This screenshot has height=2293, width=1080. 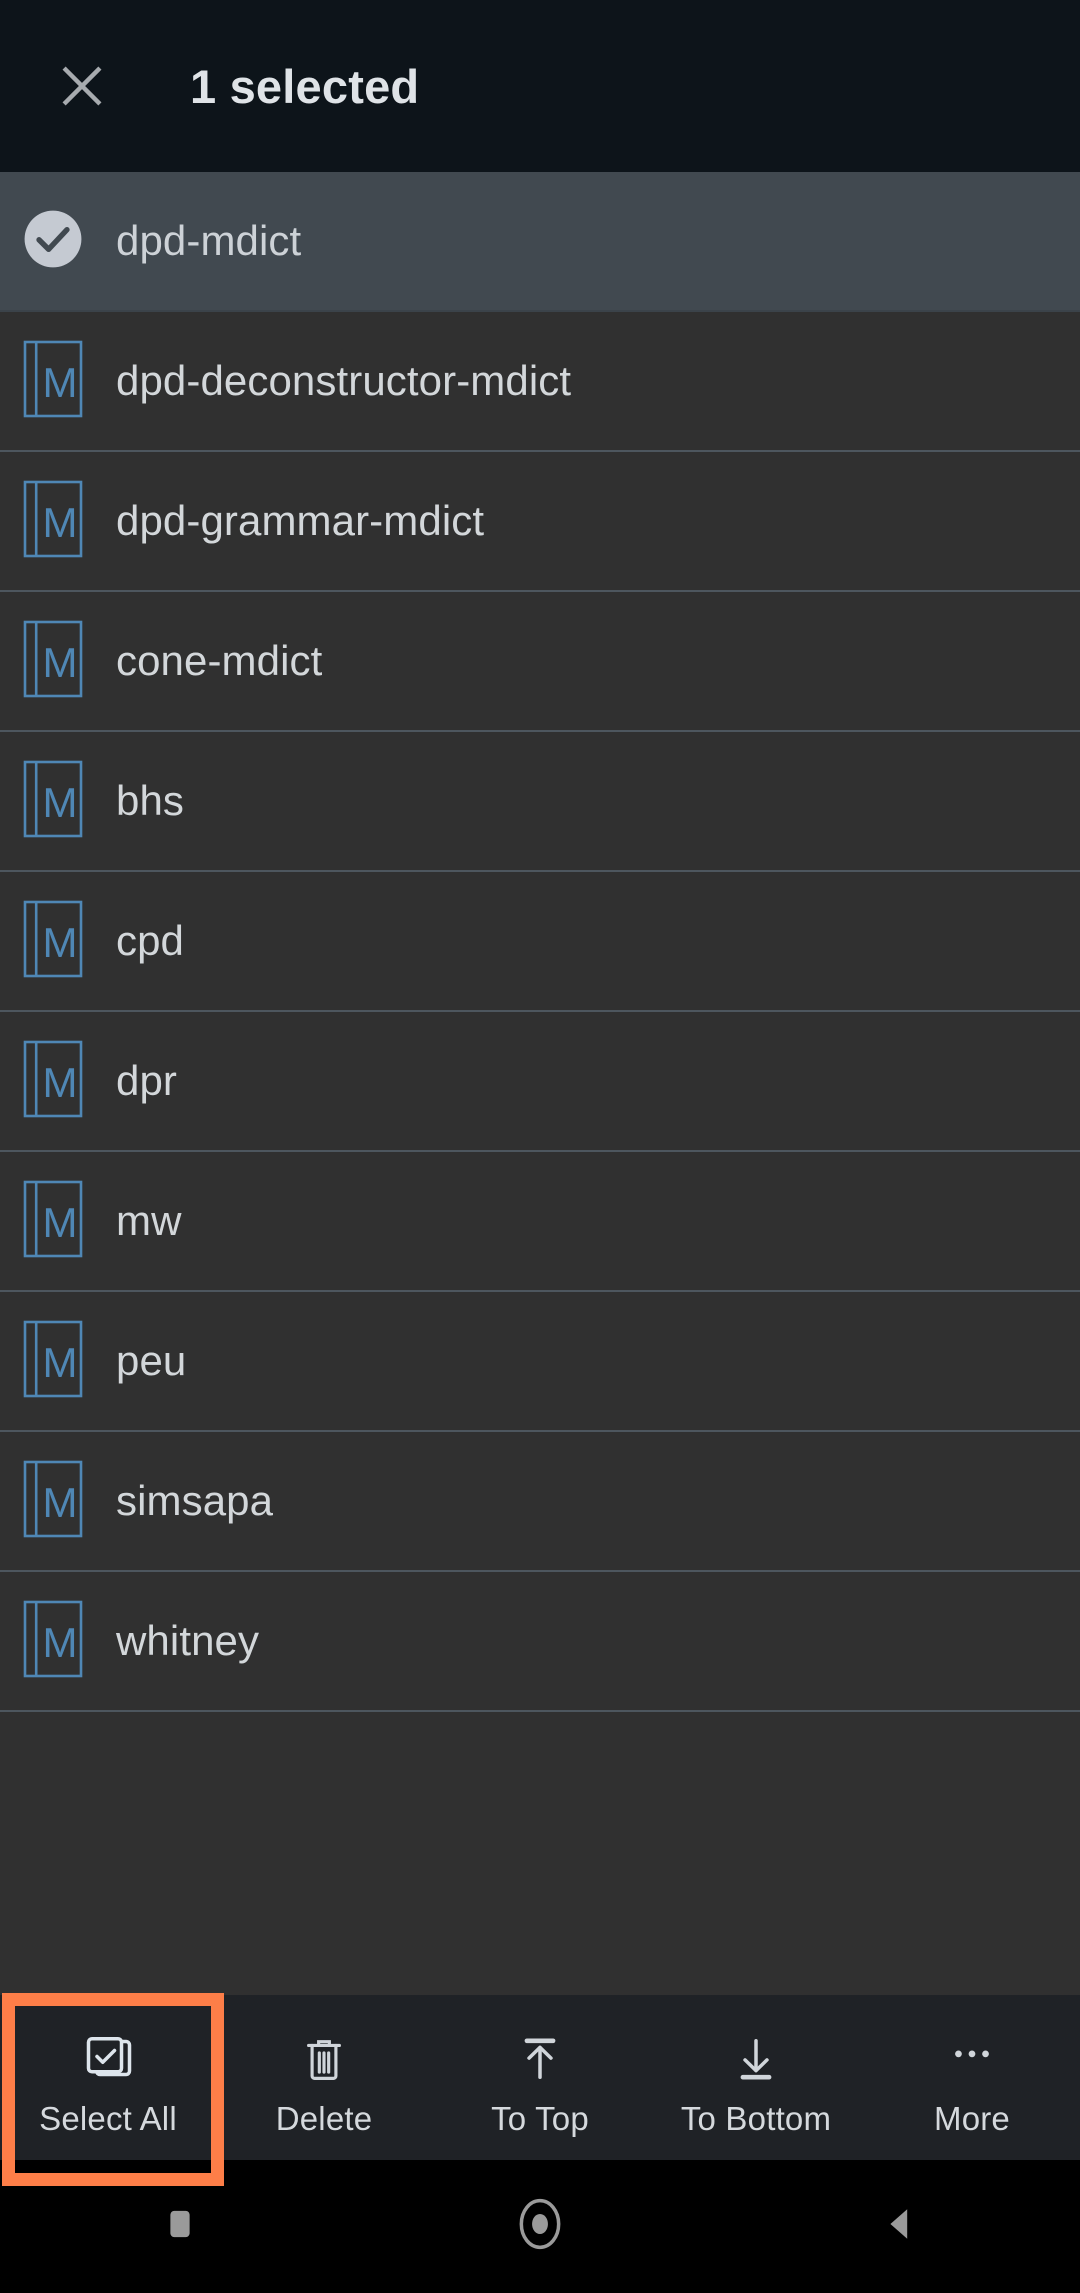 What do you see at coordinates (540, 2118) in the screenshot?
I see `to-top-label: To Top` at bounding box center [540, 2118].